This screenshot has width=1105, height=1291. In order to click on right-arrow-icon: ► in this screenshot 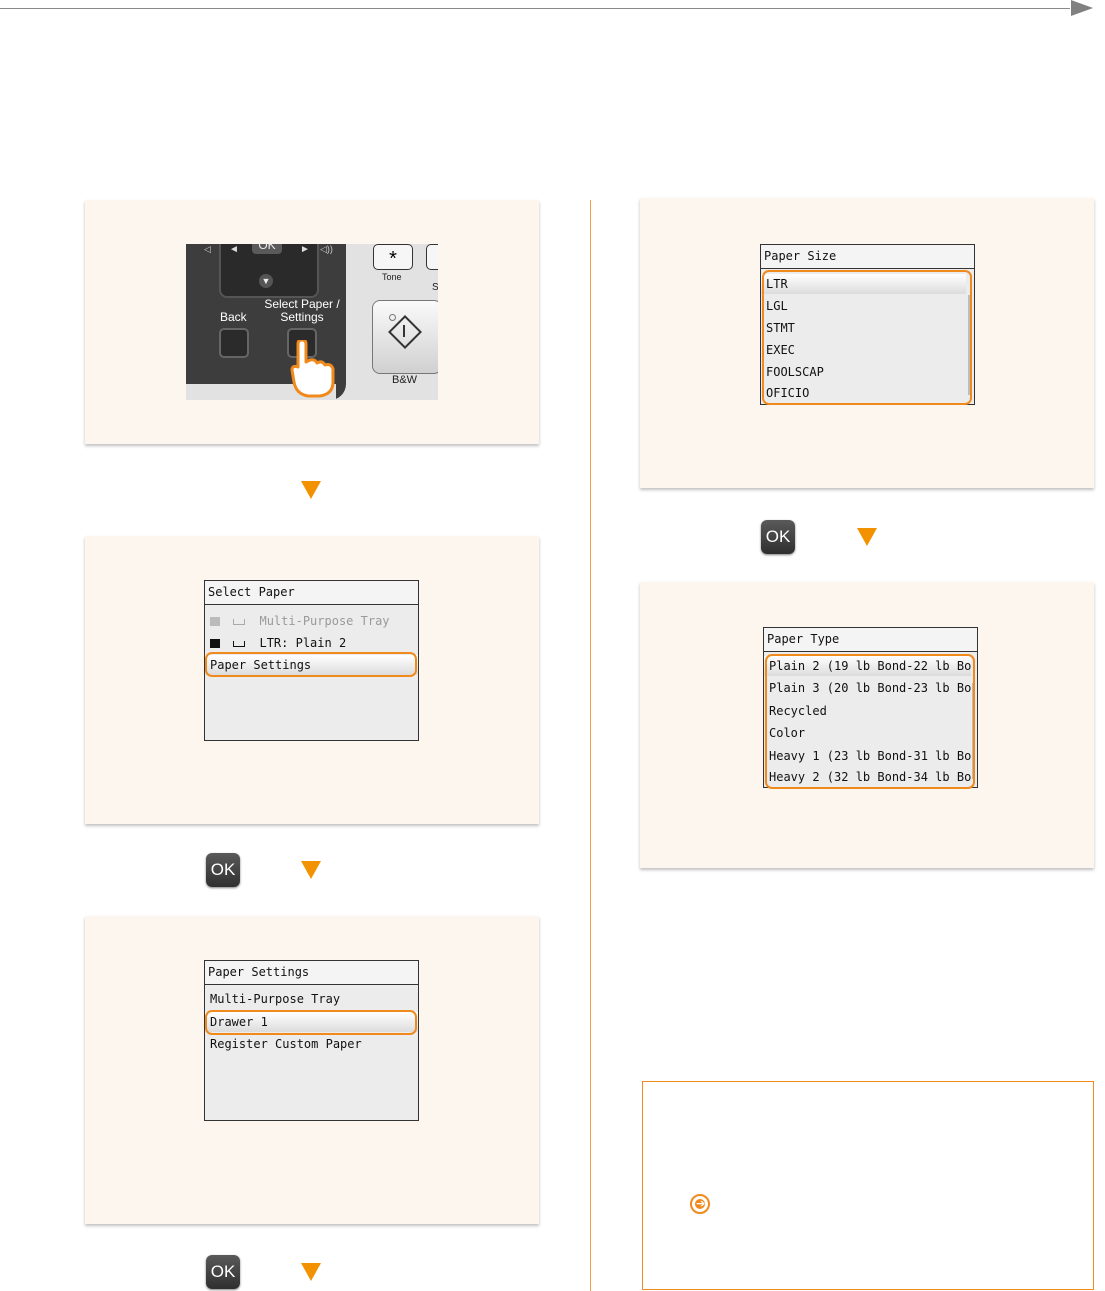, I will do `click(305, 249)`.